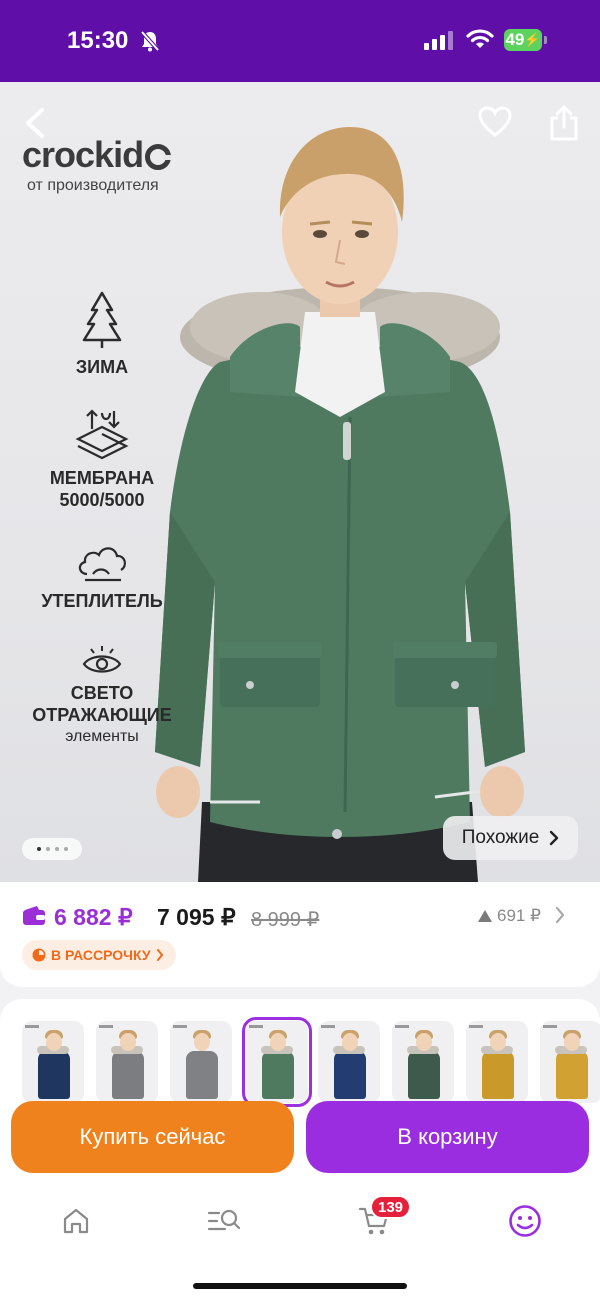 The width and height of the screenshot is (600, 1300). Describe the element at coordinates (102, 736) in the screenshot. I see `feature-reflective-label-3: элементы` at that location.